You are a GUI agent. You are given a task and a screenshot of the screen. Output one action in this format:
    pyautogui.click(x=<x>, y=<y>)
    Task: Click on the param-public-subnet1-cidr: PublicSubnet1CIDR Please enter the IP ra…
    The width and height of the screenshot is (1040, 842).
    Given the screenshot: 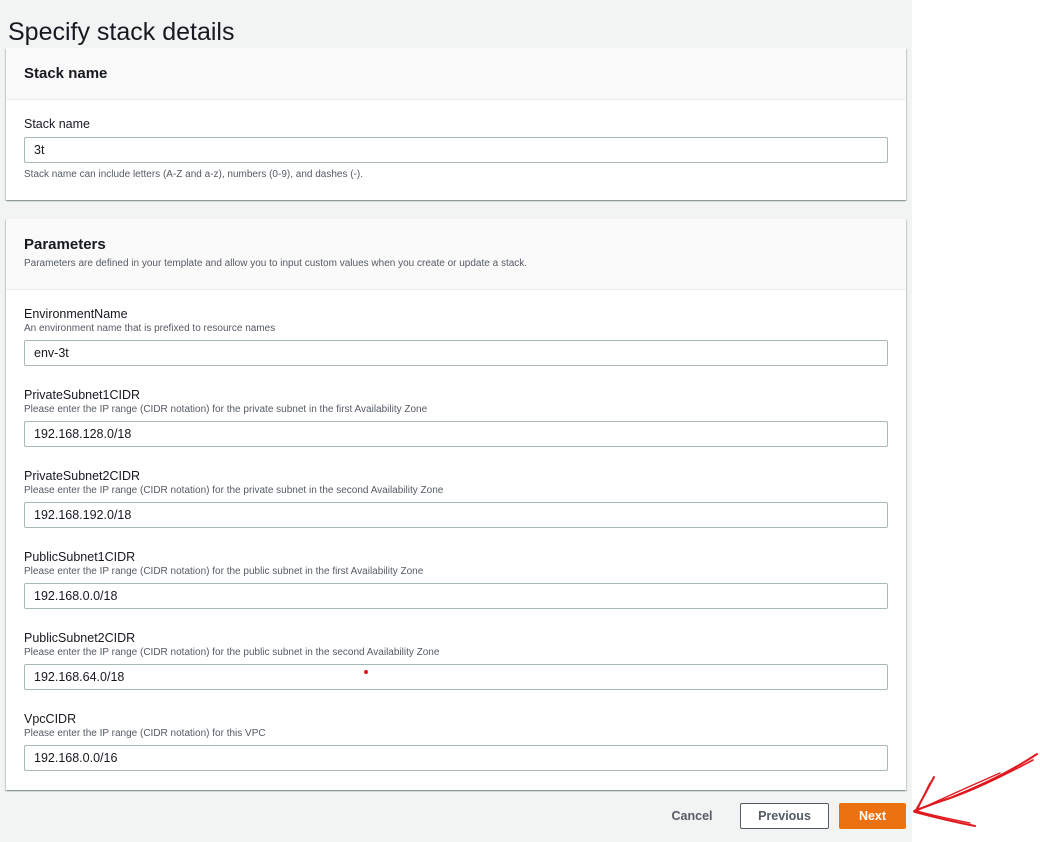 What is the action you would take?
    pyautogui.click(x=456, y=563)
    